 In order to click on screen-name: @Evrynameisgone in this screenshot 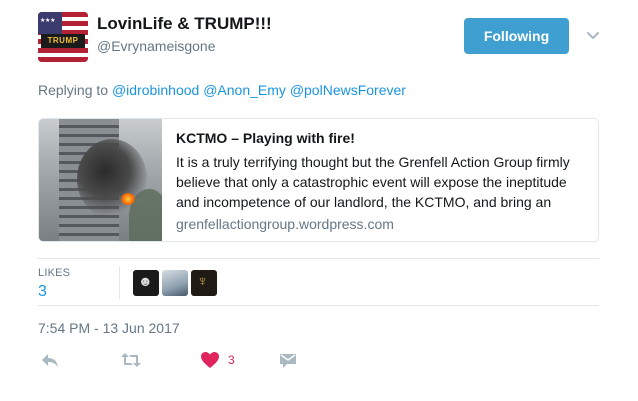, I will do `click(156, 46)`.